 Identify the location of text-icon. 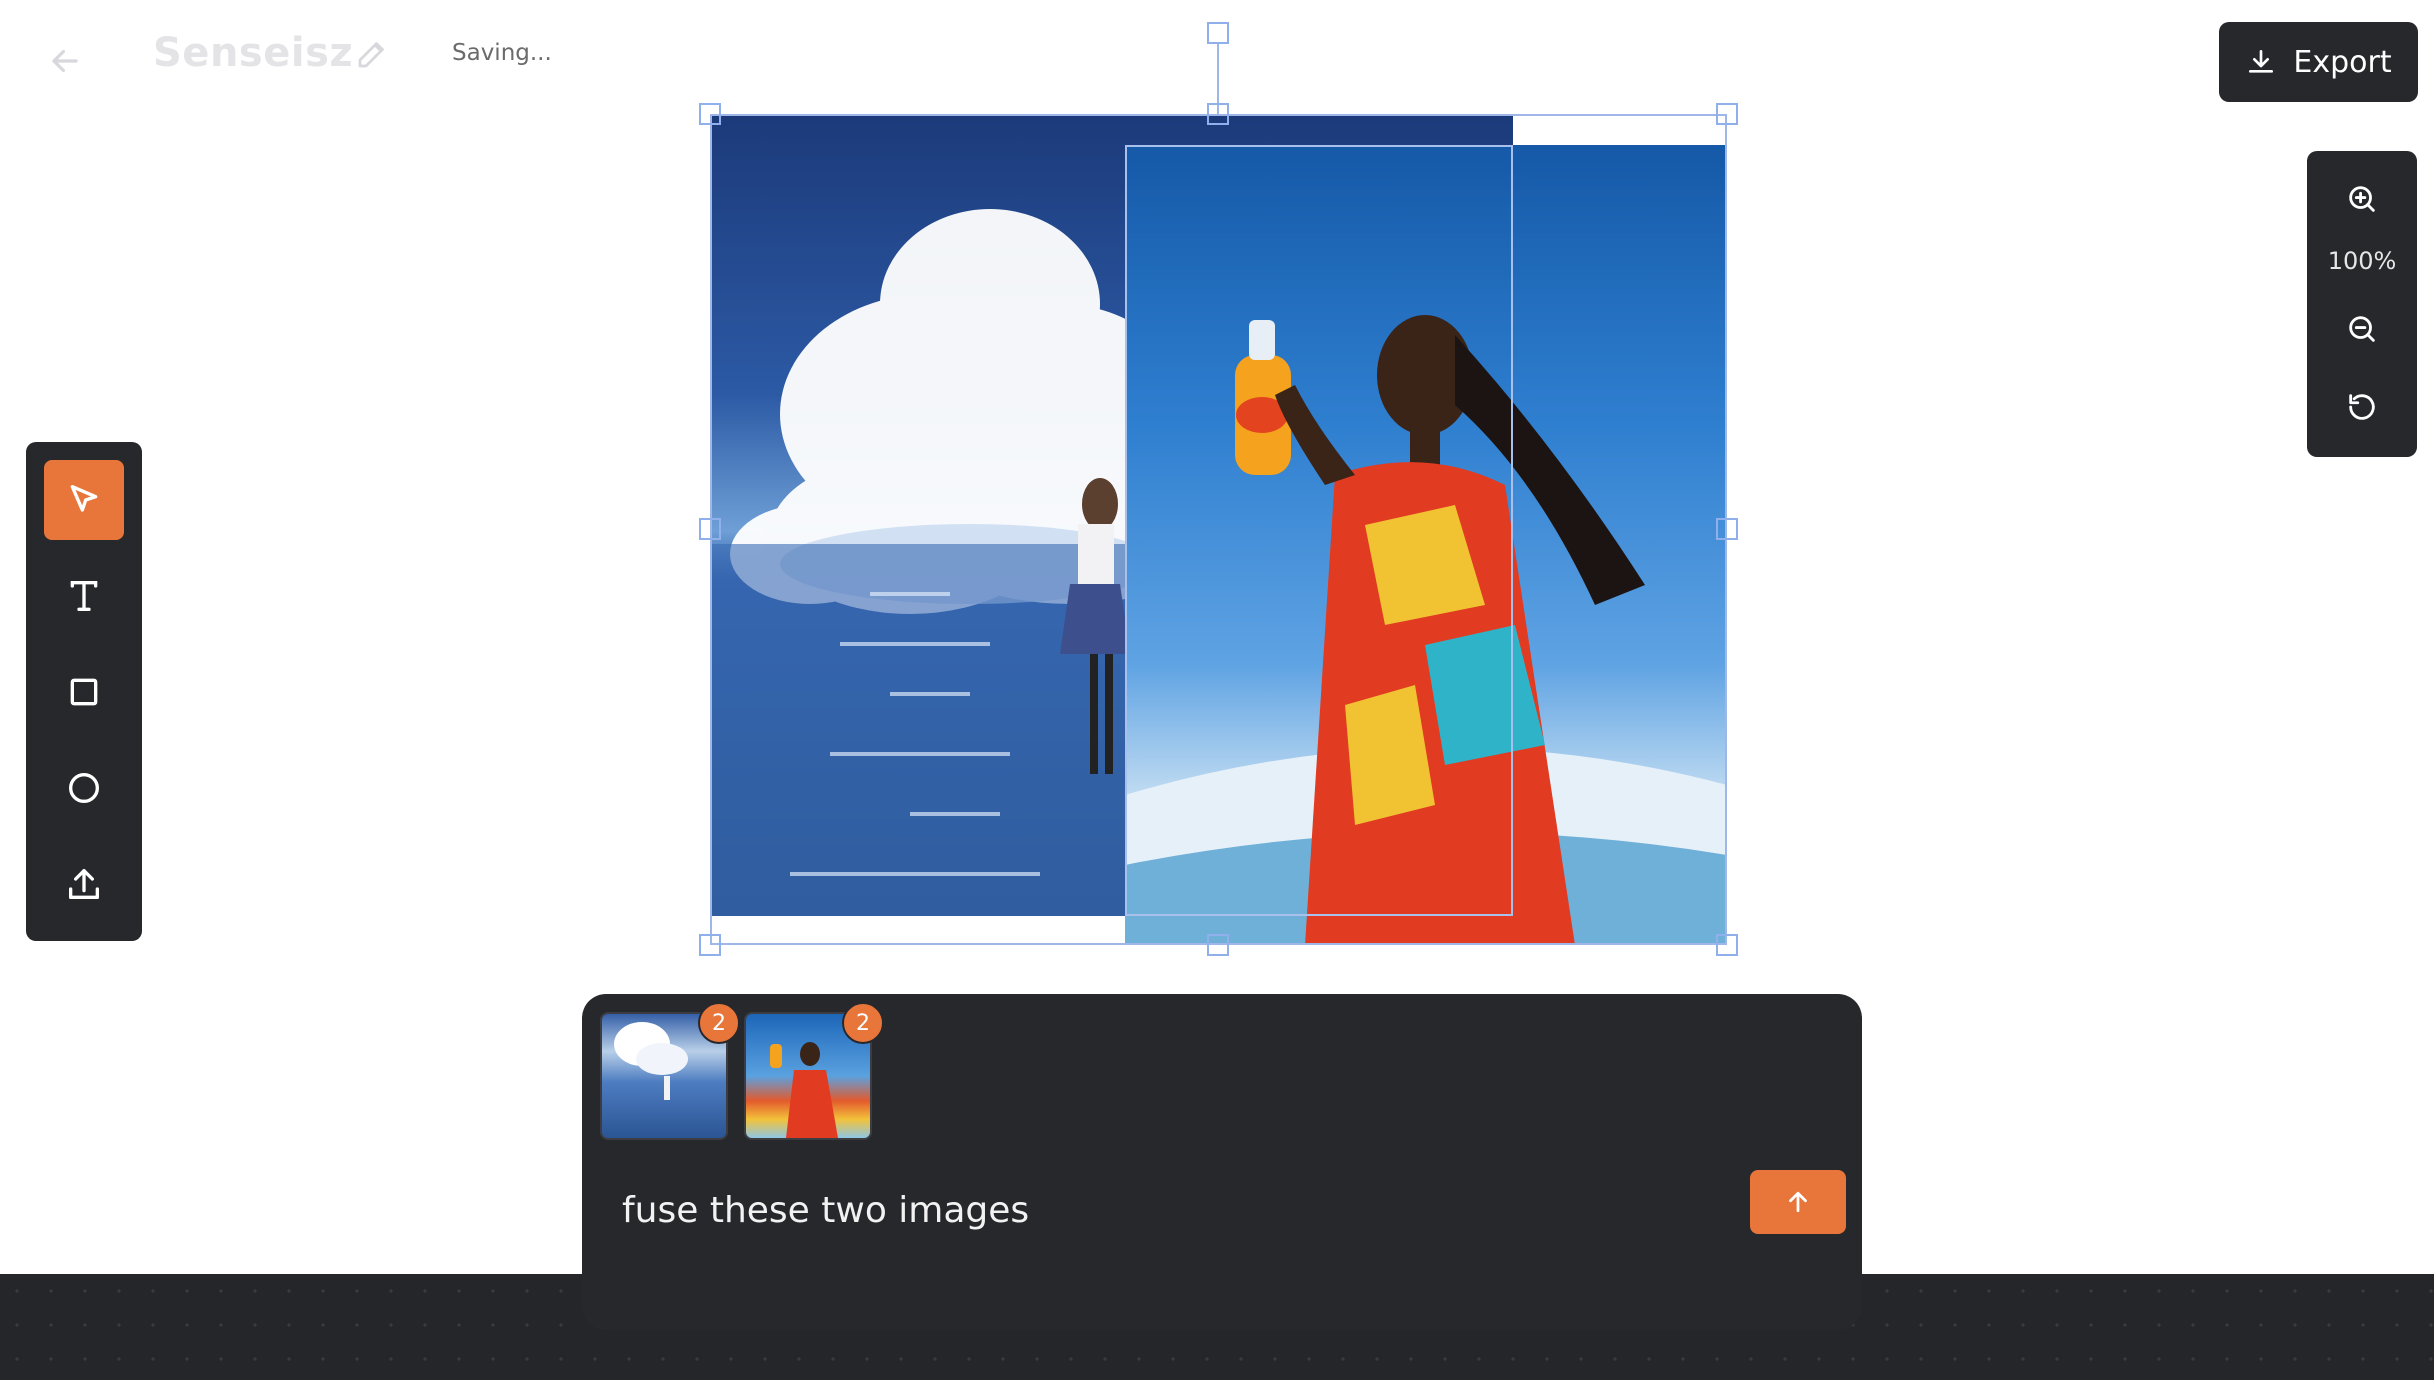
(84, 596).